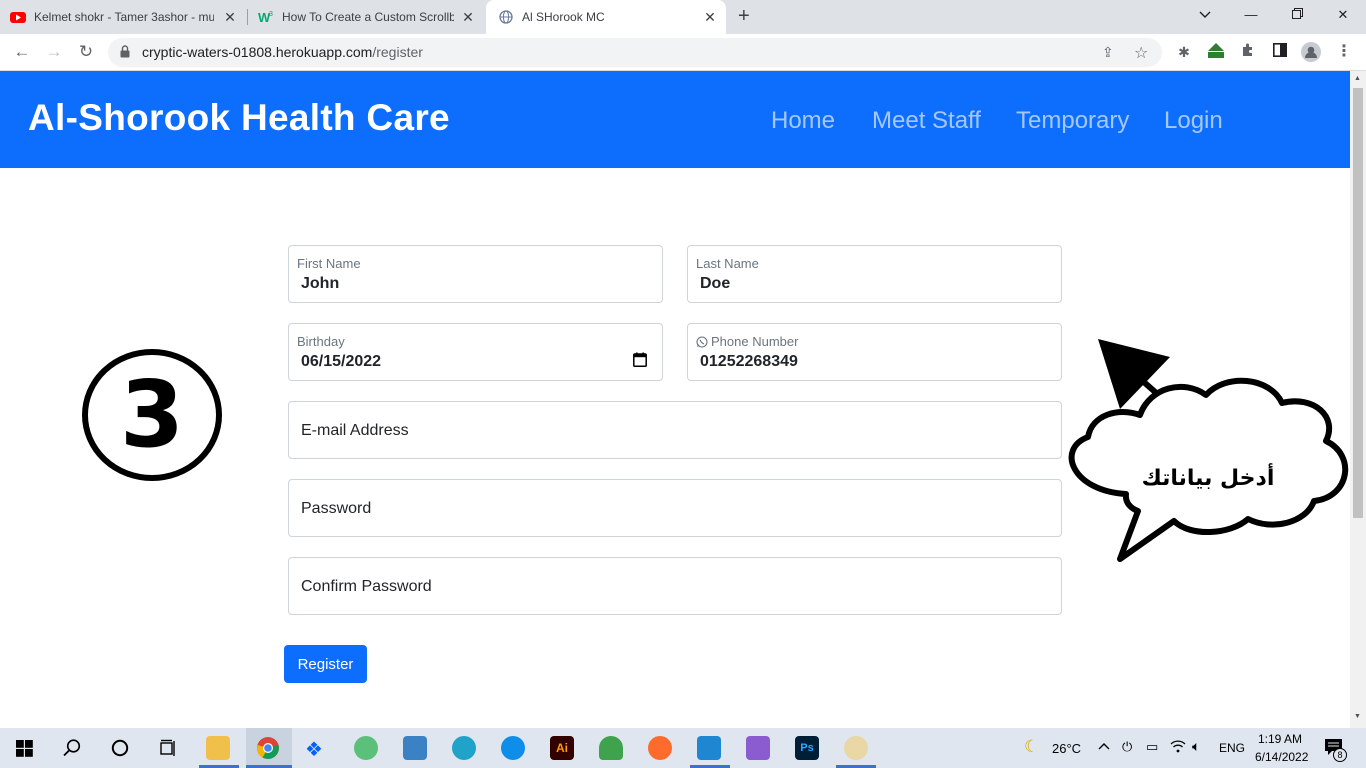 This screenshot has height=768, width=1366. I want to click on tab-active: Al SHorook MC ✕, so click(606, 17).